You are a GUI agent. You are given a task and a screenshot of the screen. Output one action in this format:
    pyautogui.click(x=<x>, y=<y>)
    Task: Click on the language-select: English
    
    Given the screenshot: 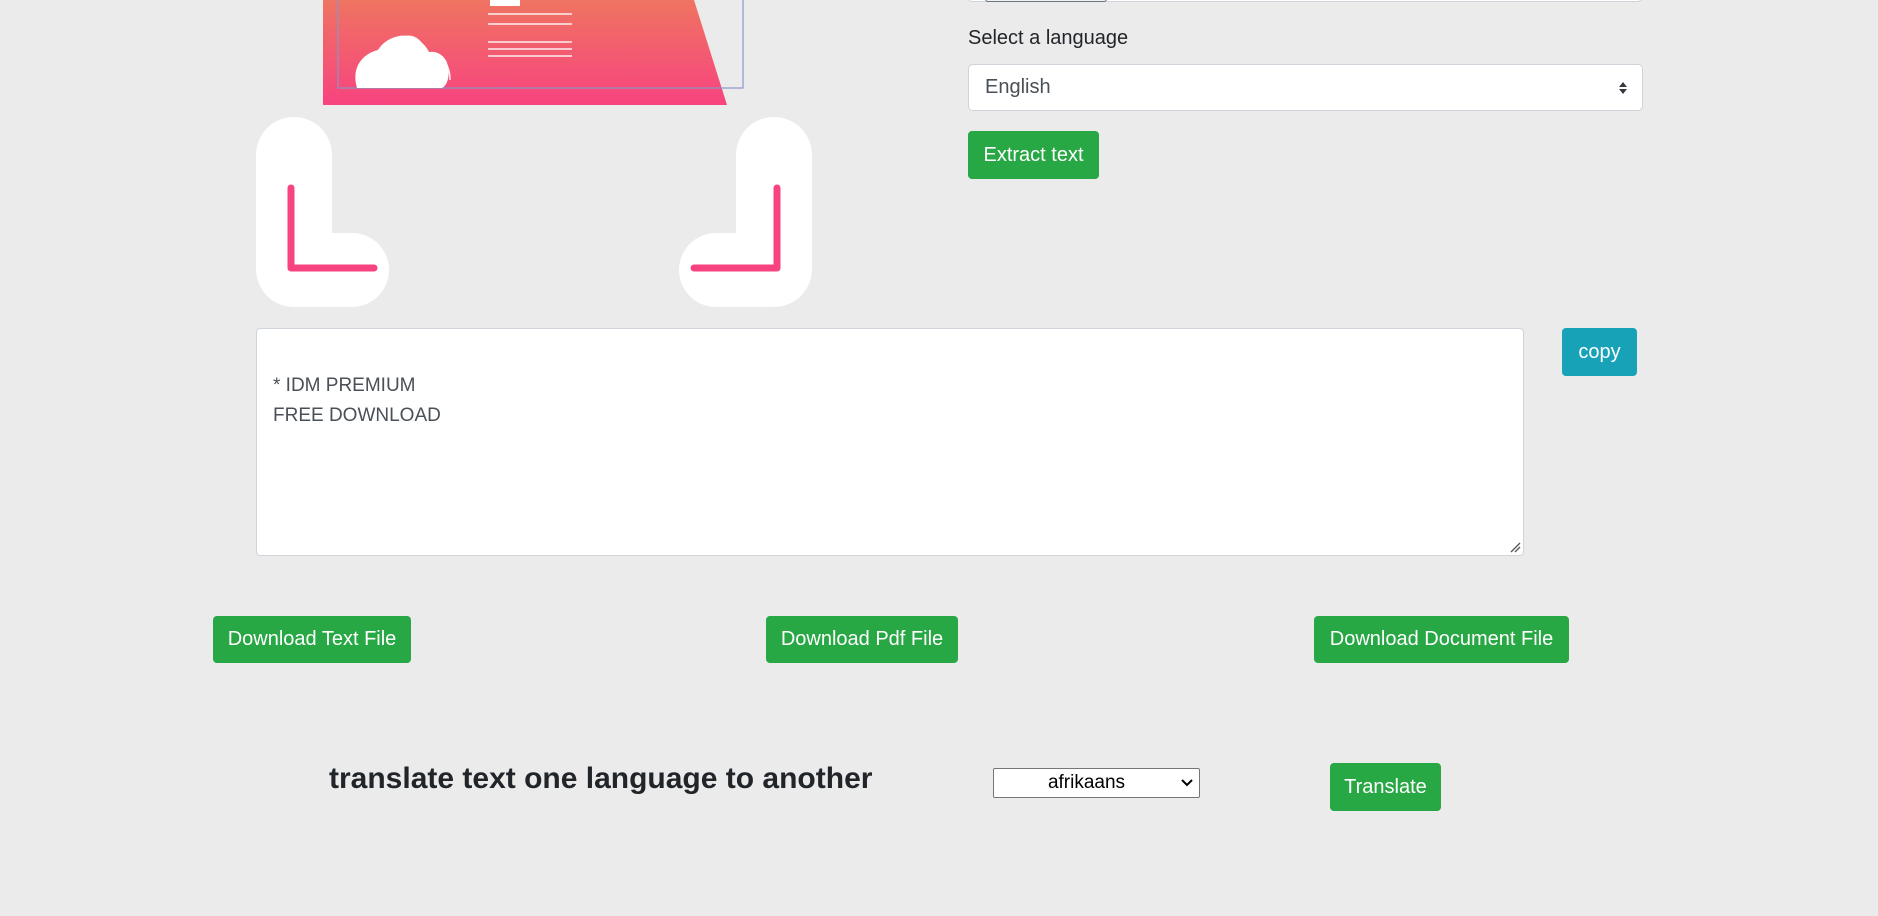 What is the action you would take?
    pyautogui.click(x=1305, y=87)
    